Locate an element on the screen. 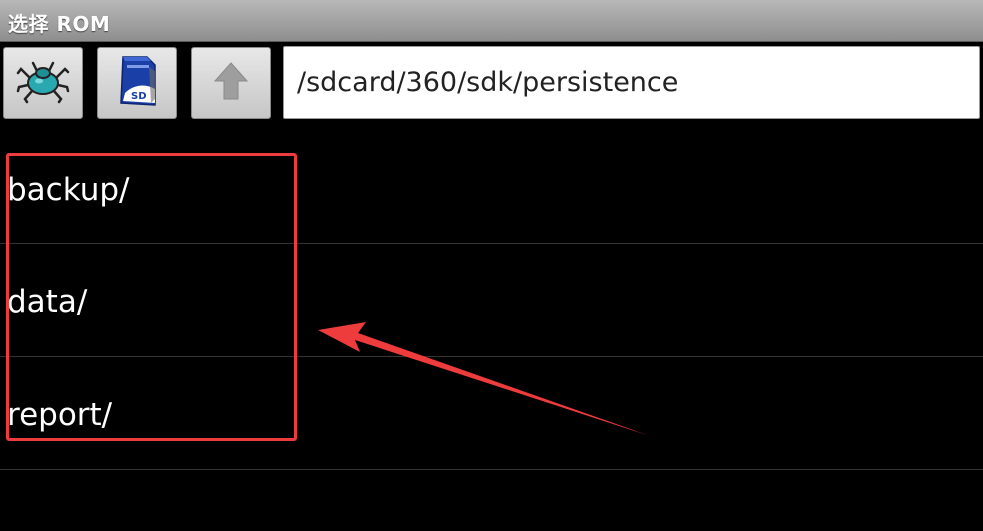 The width and height of the screenshot is (983, 531). bug-button is located at coordinates (43, 83).